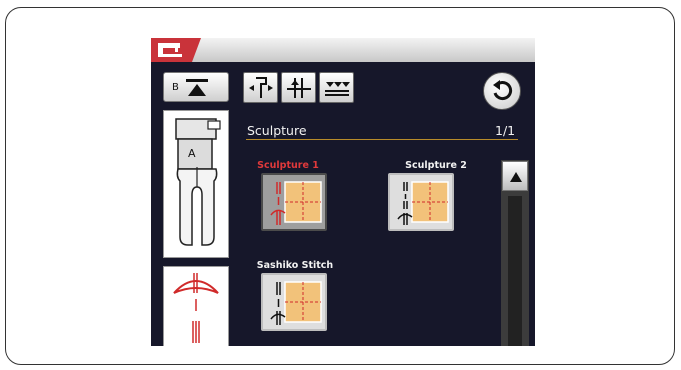 This screenshot has width=681, height=370. What do you see at coordinates (170, 50) in the screenshot?
I see `sewing-machine-icon` at bounding box center [170, 50].